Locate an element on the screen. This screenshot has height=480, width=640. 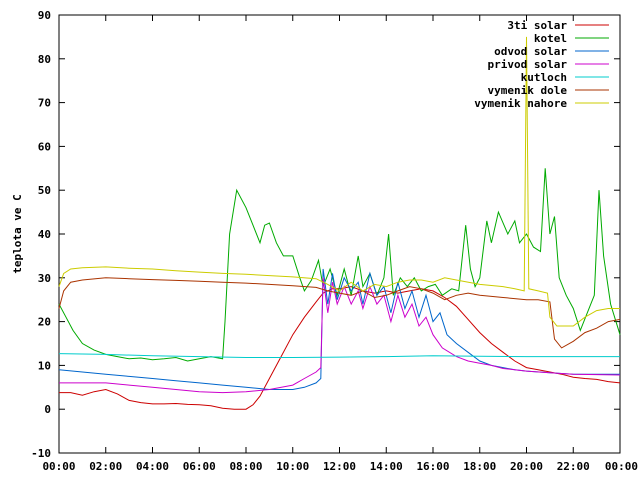
y-tick-label: 60 is located at coordinates (44, 146).